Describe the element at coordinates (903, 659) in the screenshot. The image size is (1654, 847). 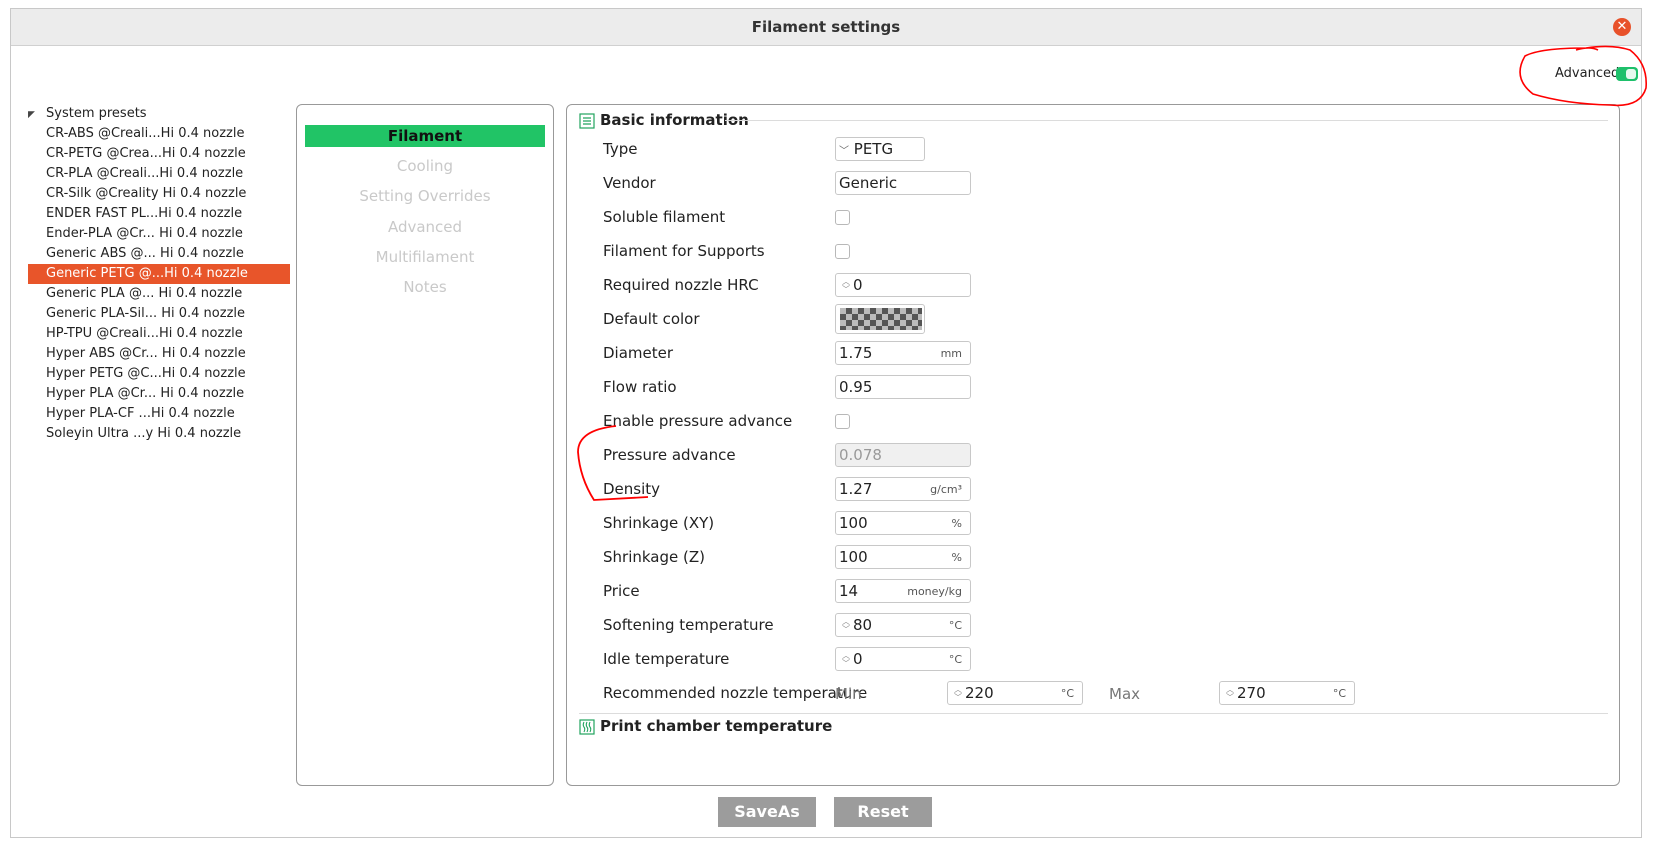
I see `idle-temp-spinner: ︿ ﹀ 0 °C` at that location.